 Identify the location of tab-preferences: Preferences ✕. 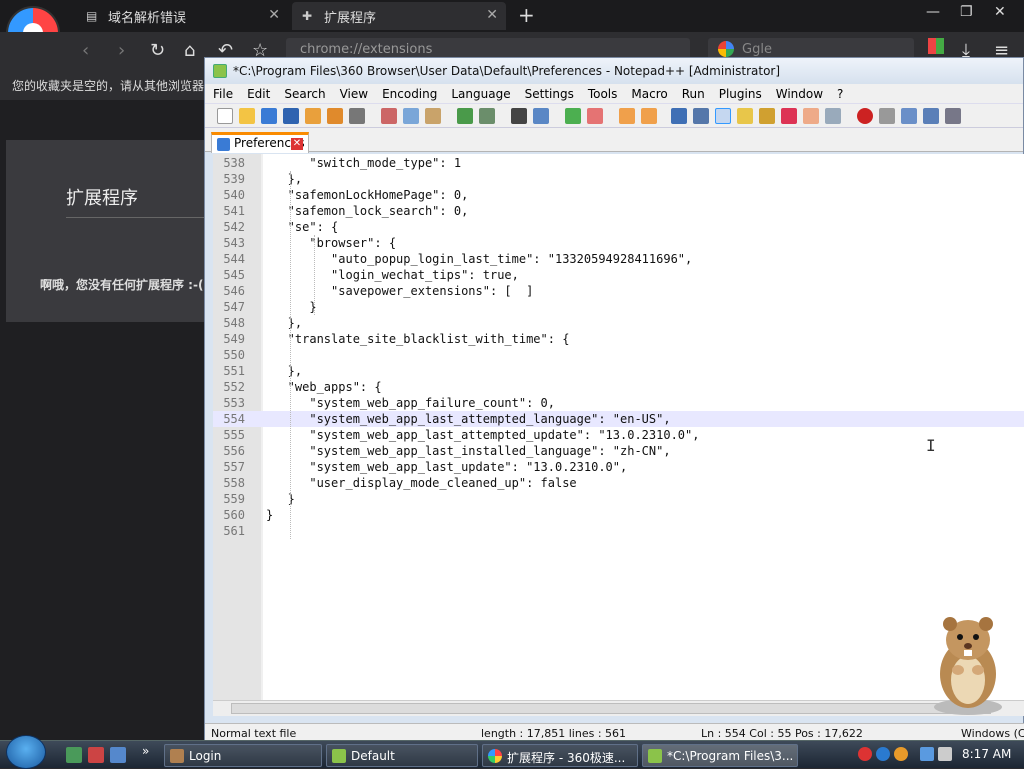
(260, 142).